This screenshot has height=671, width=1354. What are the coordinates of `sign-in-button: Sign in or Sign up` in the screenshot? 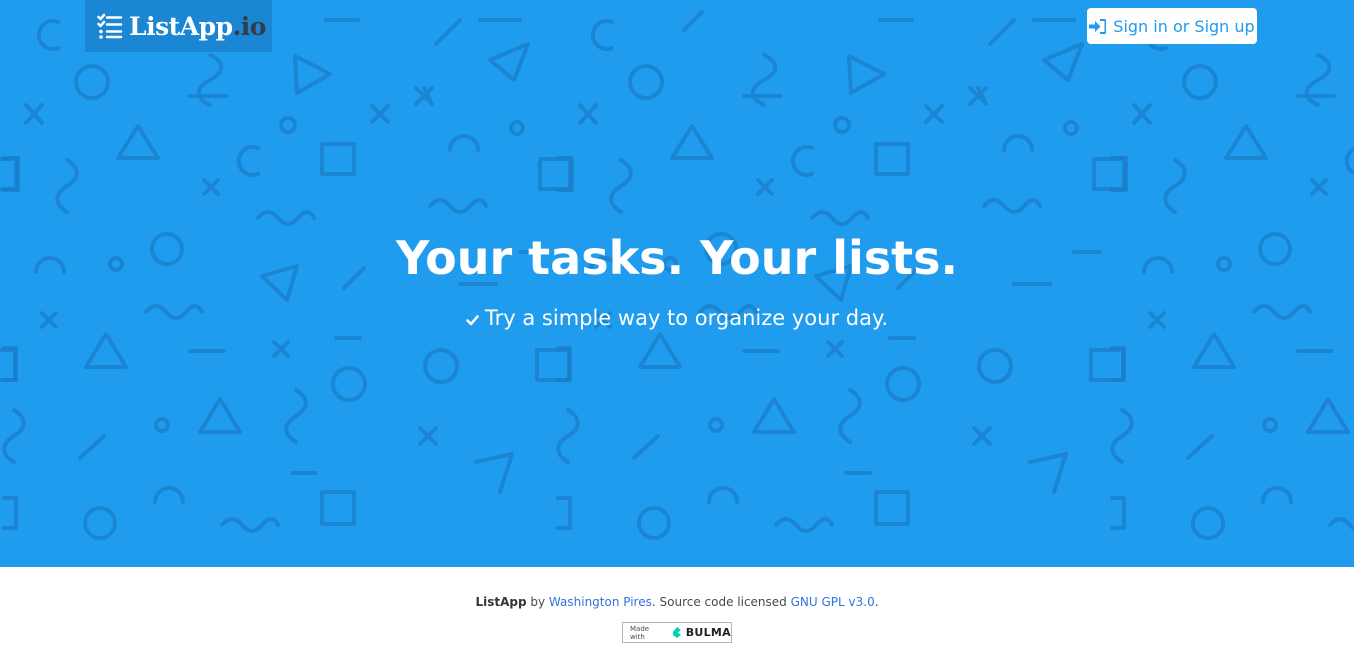 It's located at (1172, 26).